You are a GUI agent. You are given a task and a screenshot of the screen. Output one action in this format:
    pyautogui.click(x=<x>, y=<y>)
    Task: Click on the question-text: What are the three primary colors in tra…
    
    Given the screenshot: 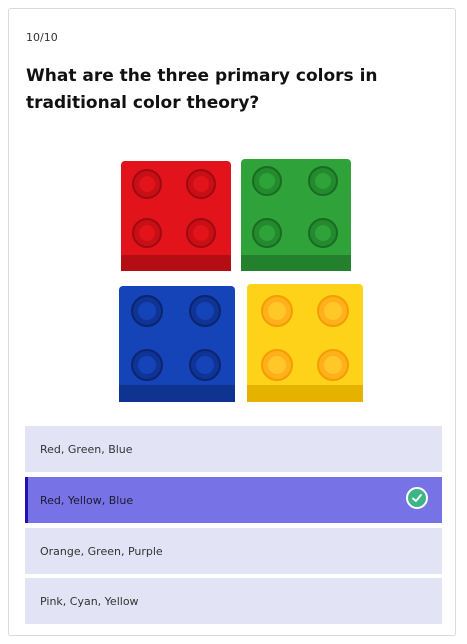 What is the action you would take?
    pyautogui.click(x=202, y=89)
    